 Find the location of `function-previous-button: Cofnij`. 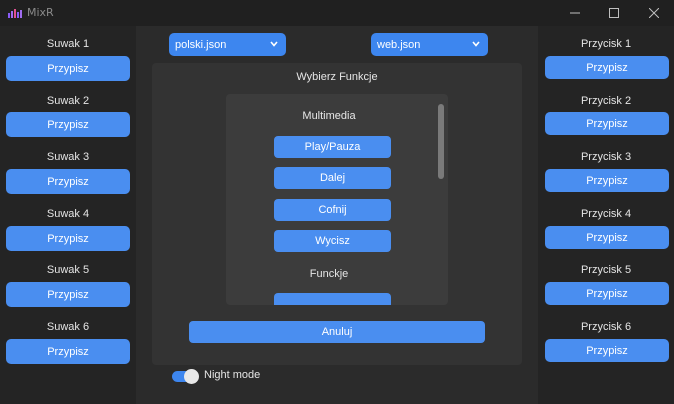

function-previous-button: Cofnij is located at coordinates (332, 210).